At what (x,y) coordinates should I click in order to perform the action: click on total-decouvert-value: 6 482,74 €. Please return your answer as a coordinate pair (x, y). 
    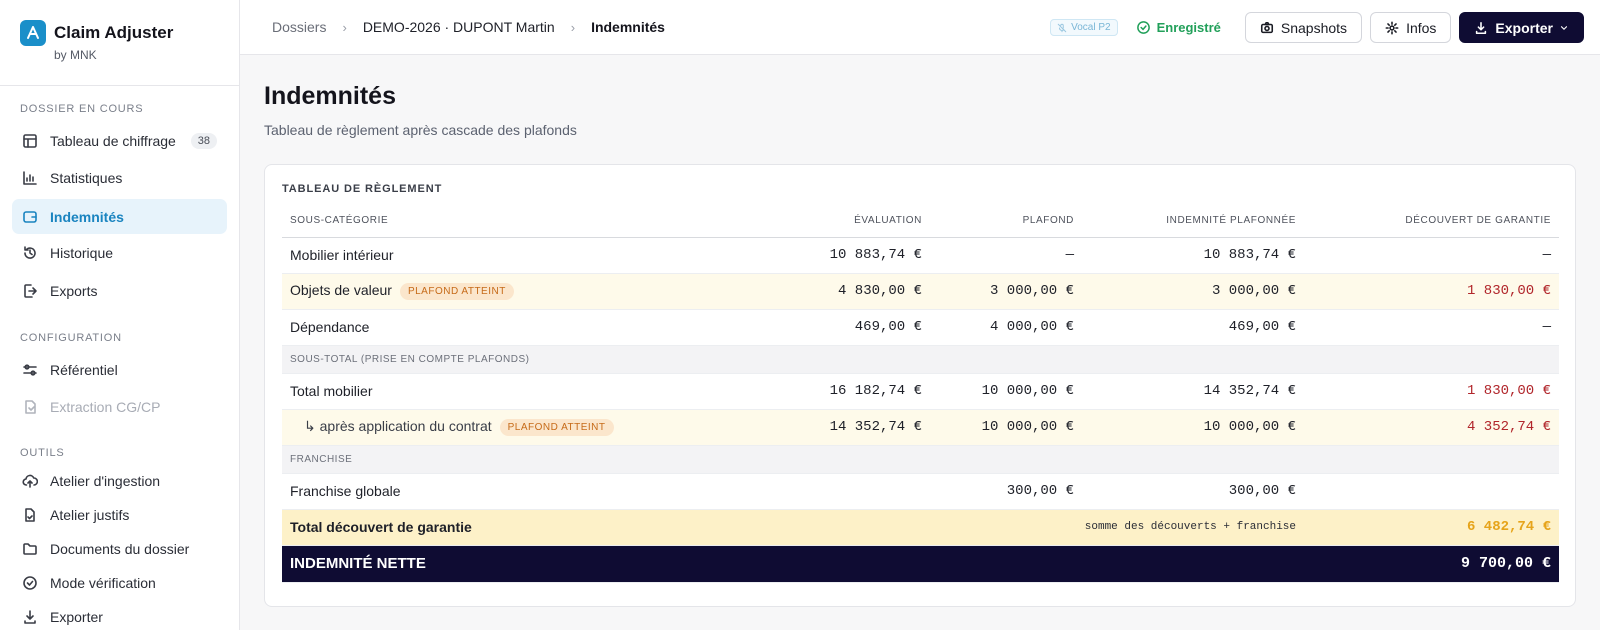
    Looking at the image, I should click on (1431, 527).